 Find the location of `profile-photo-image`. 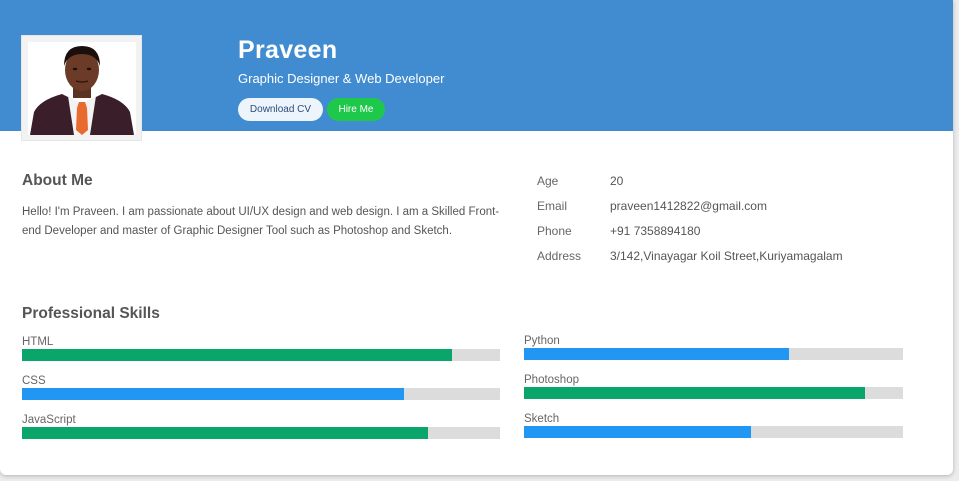

profile-photo-image is located at coordinates (82, 88).